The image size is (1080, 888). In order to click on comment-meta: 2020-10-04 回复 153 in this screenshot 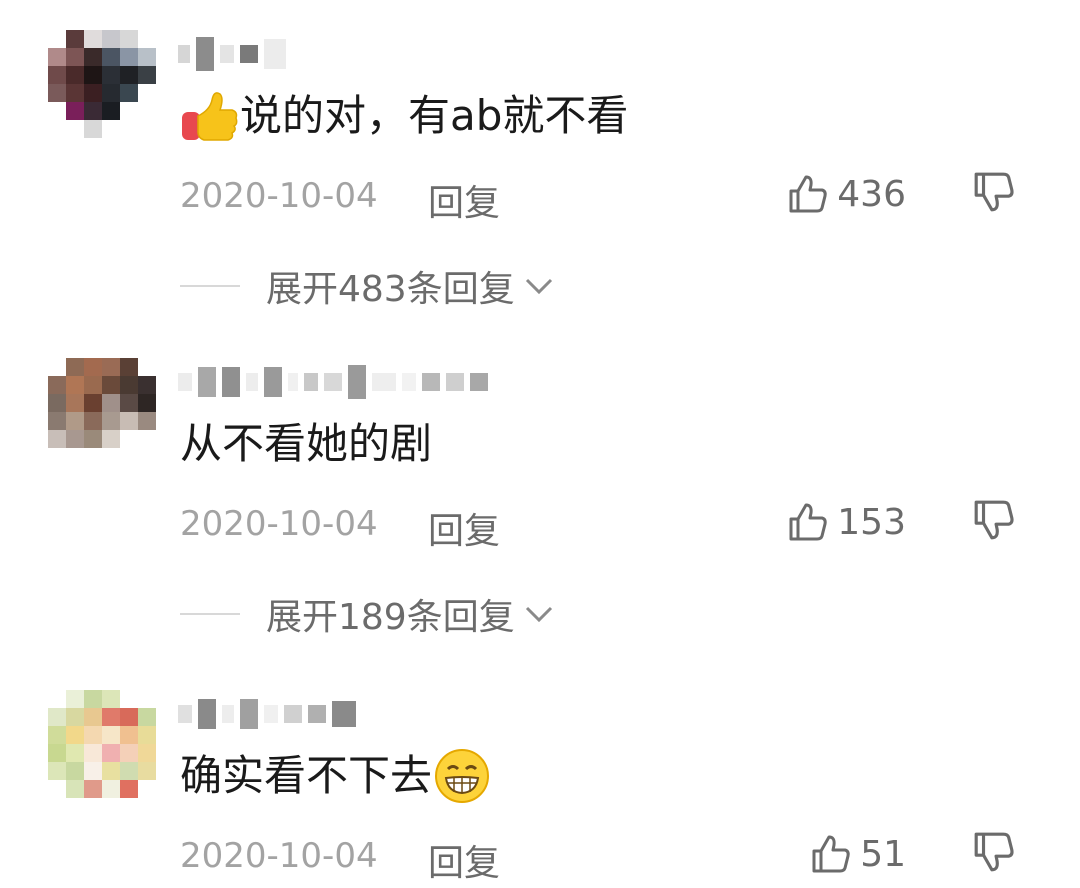, I will do `click(610, 526)`.